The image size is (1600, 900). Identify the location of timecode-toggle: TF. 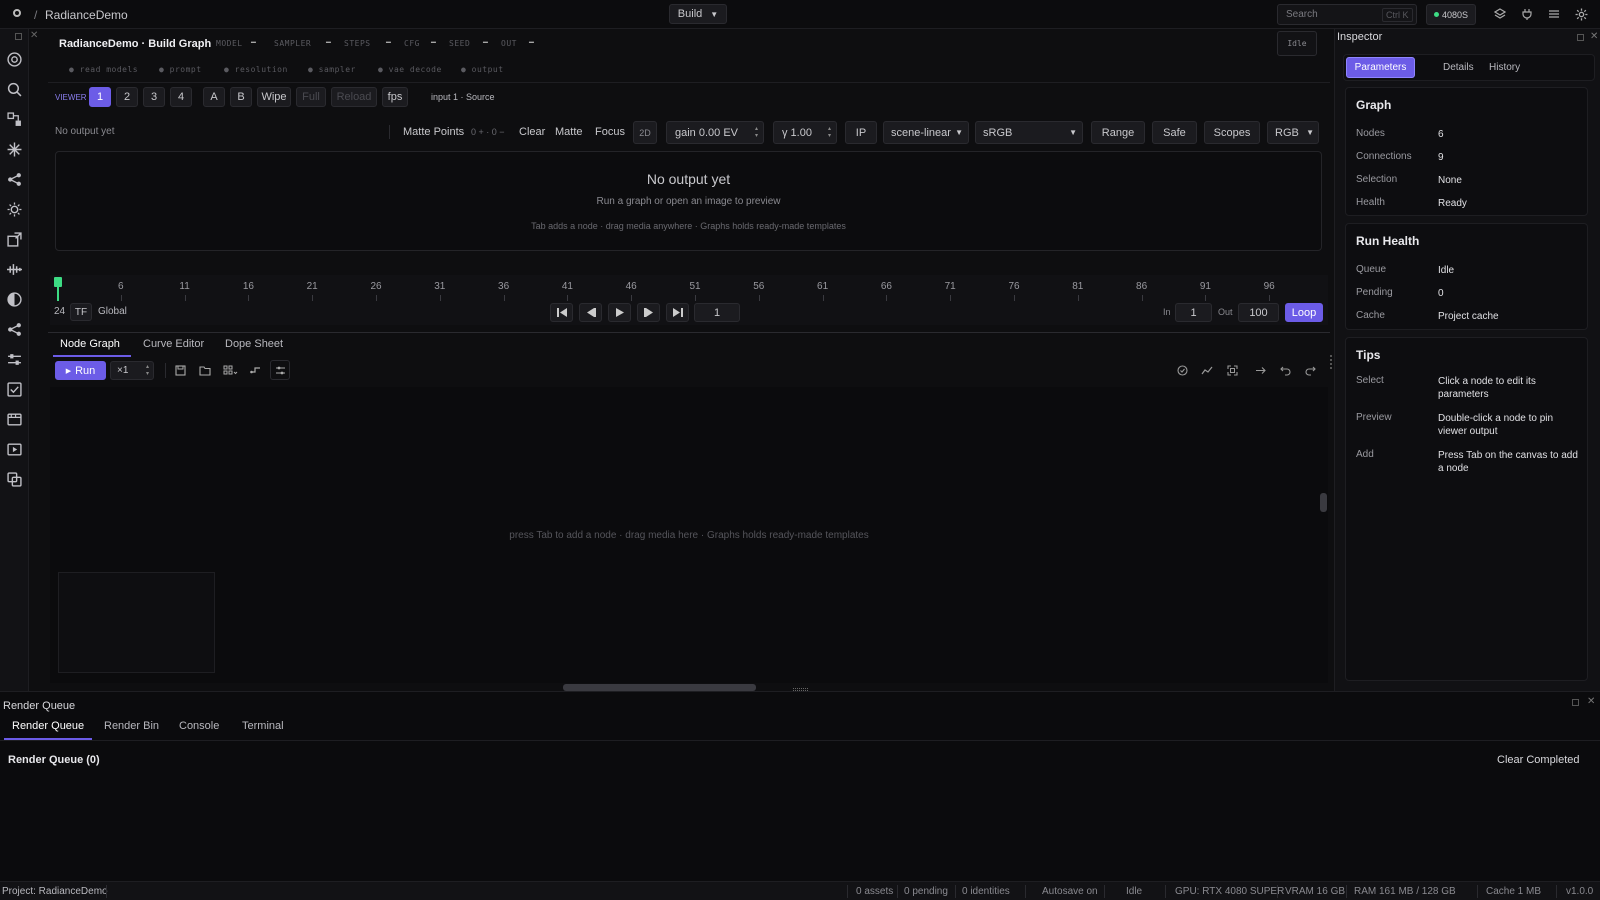
(81, 312).